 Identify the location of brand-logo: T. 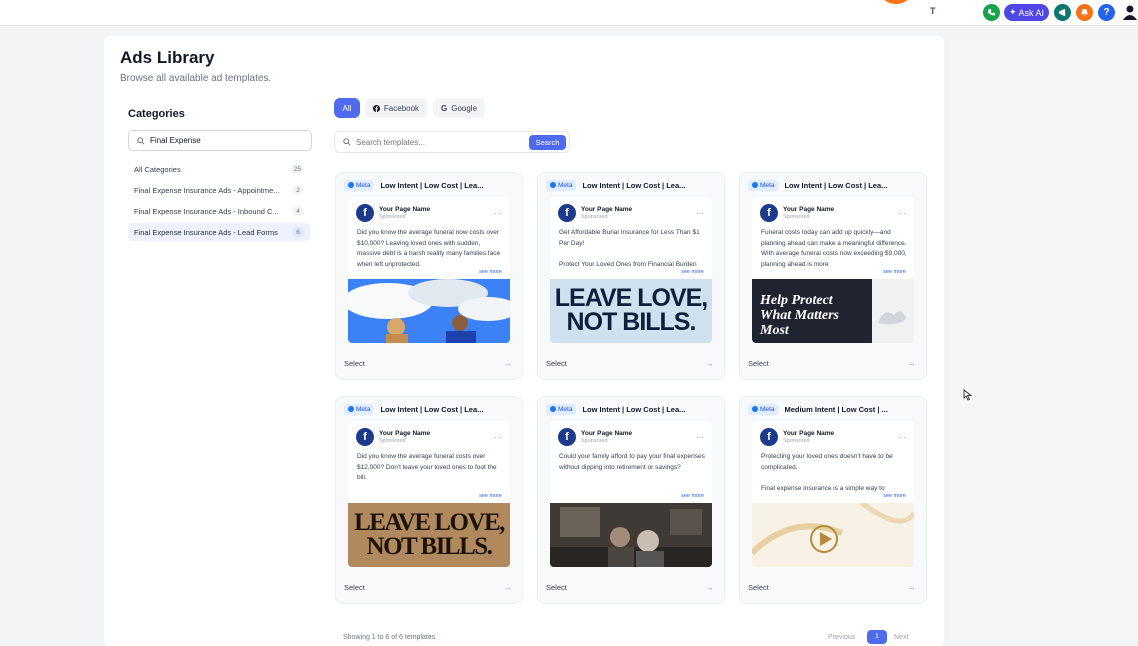
(932, 11).